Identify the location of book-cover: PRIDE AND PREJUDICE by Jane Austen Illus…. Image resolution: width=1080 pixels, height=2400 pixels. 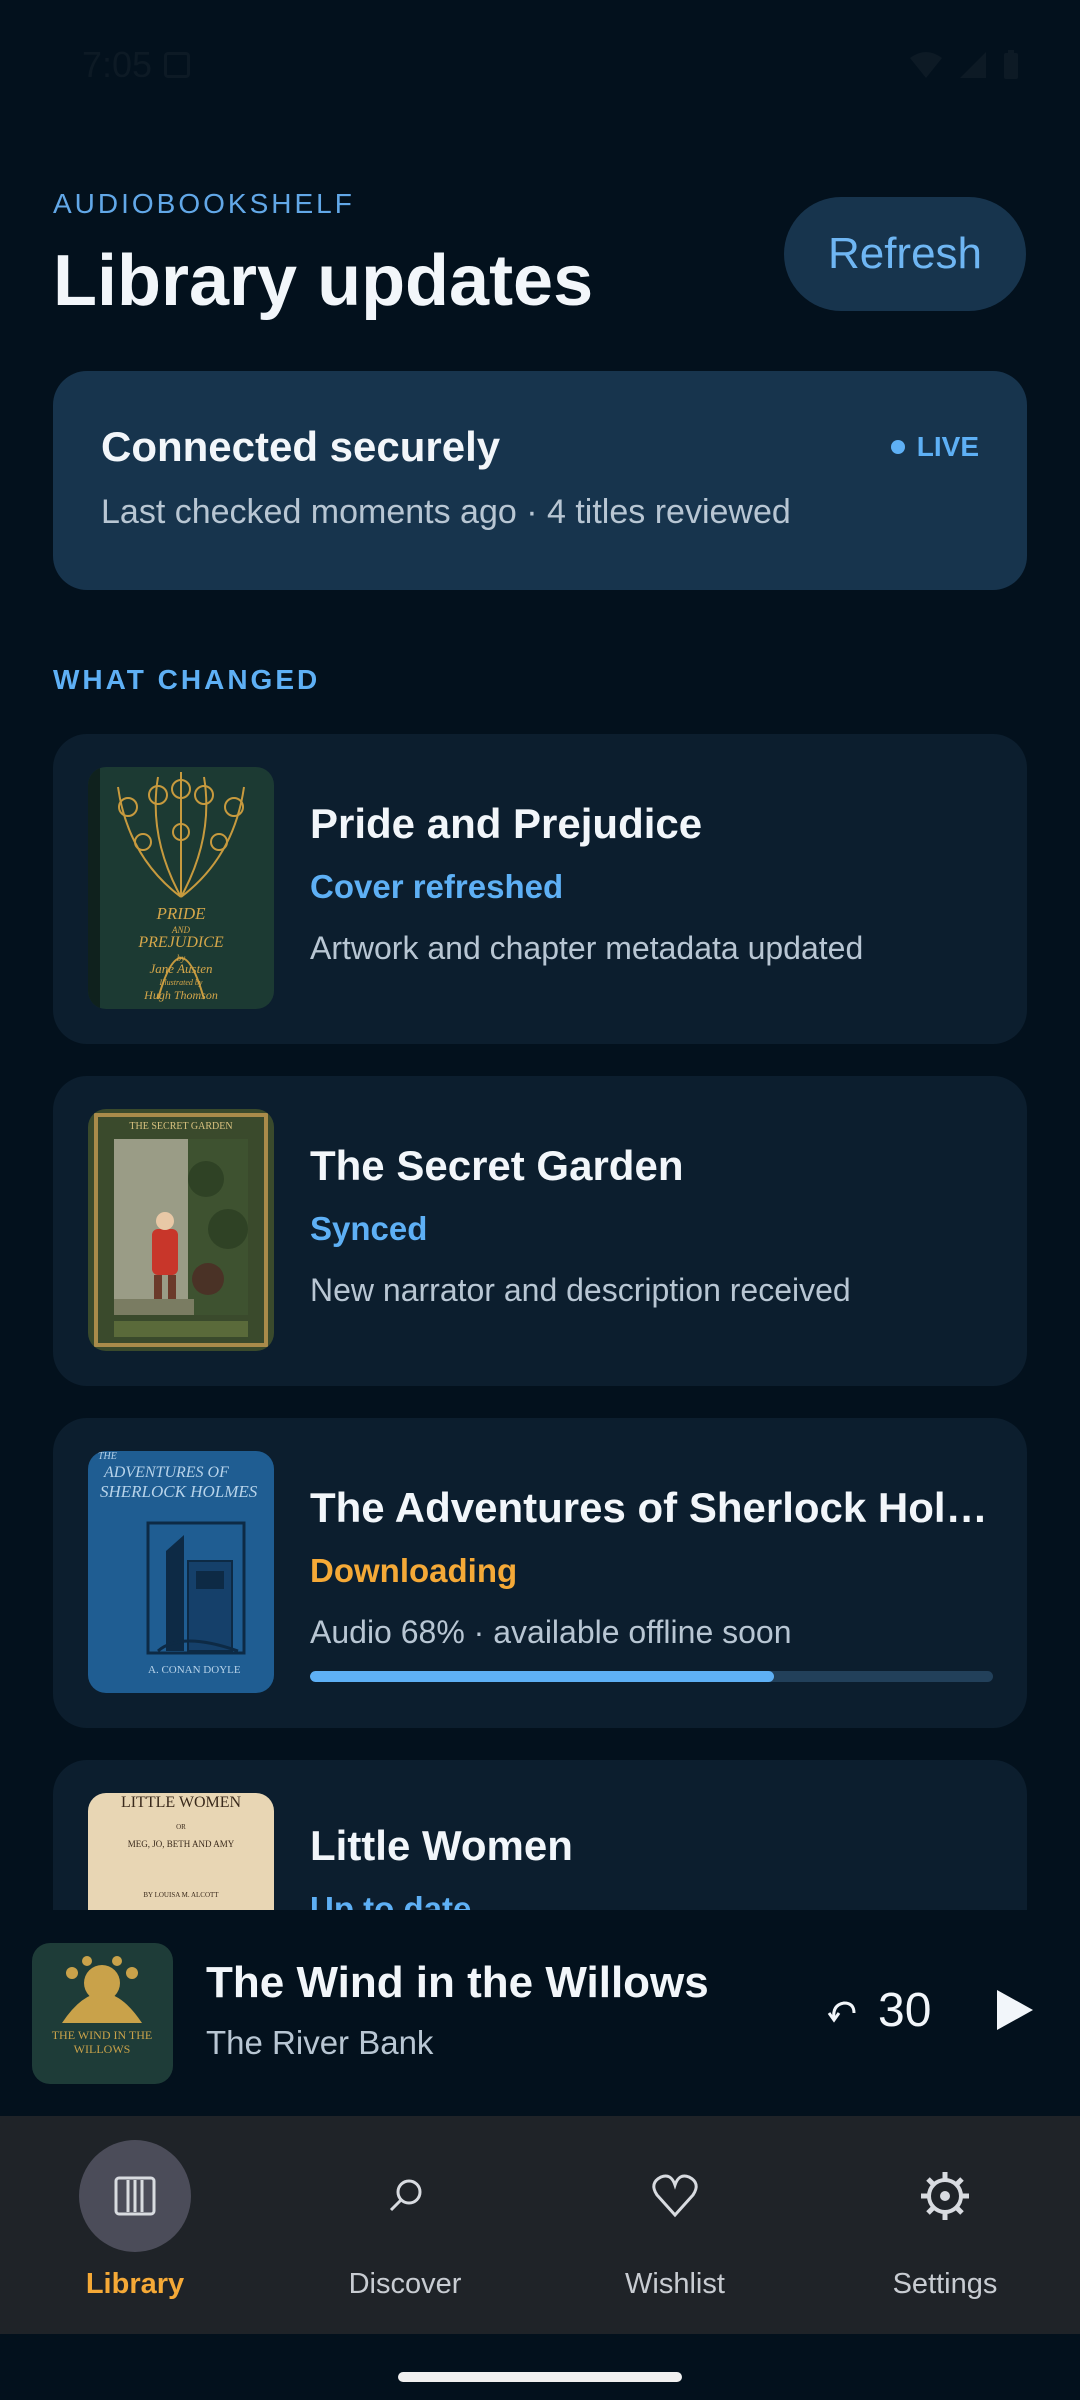
(181, 888).